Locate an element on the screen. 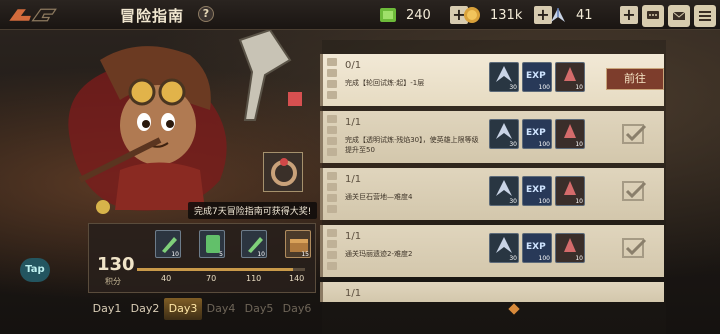  milestone-label: 70 is located at coordinates (211, 278).